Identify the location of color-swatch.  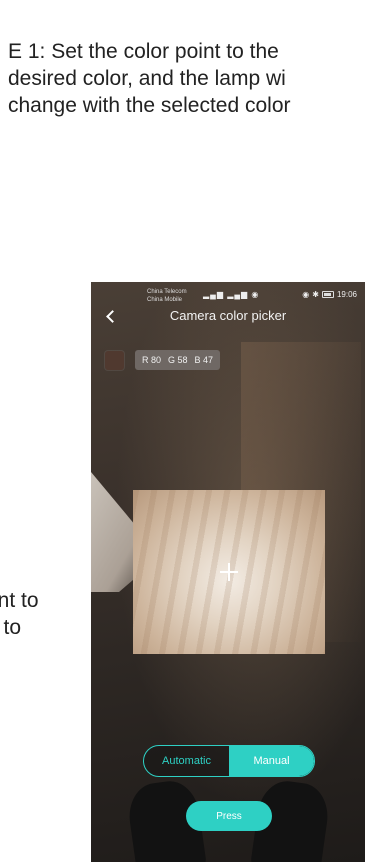
(114, 360).